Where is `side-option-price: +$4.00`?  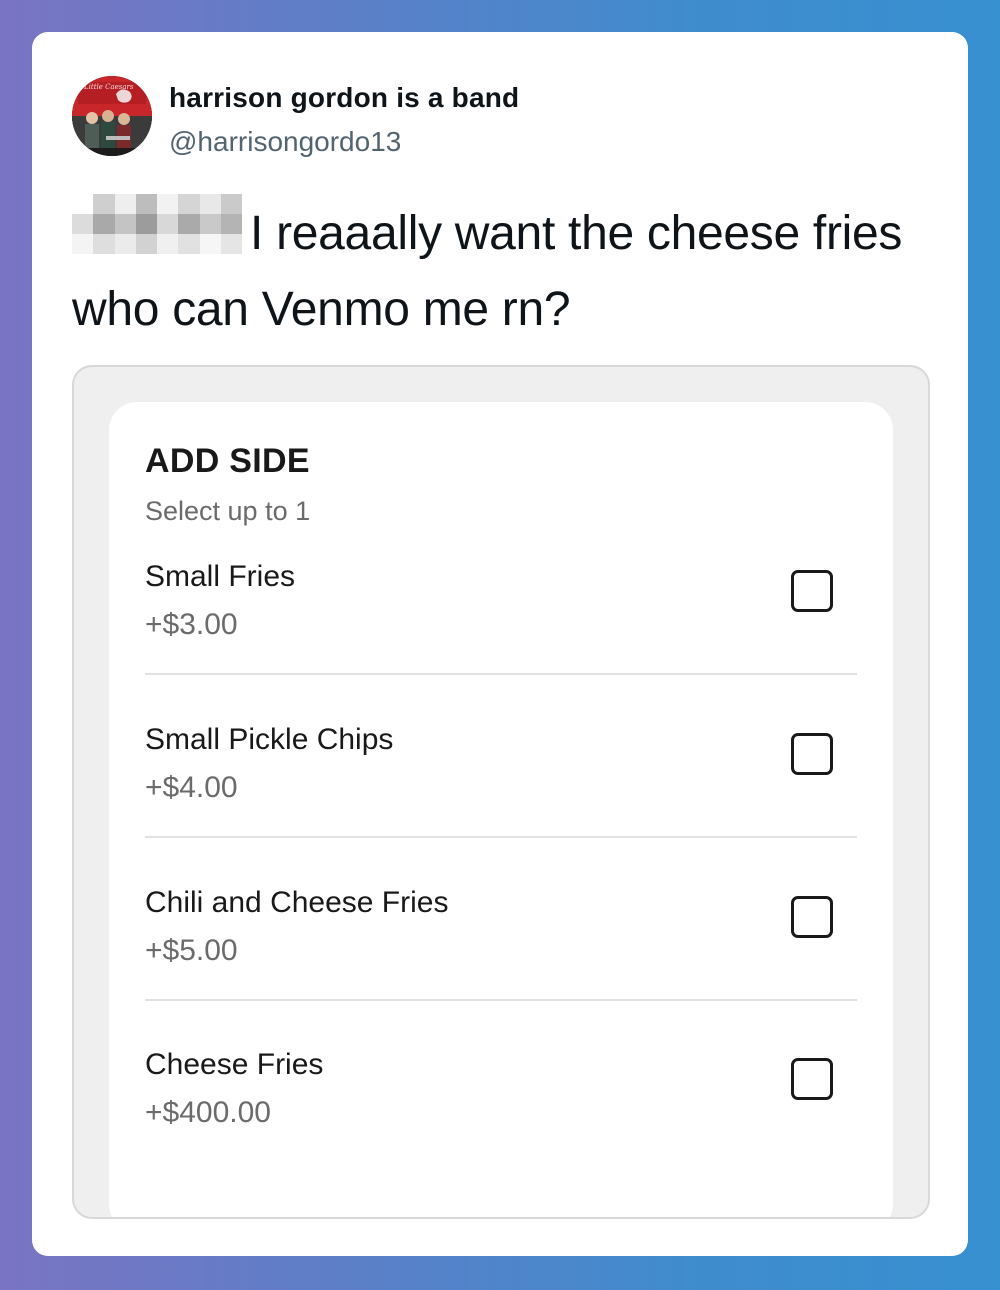
side-option-price: +$4.00 is located at coordinates (191, 787).